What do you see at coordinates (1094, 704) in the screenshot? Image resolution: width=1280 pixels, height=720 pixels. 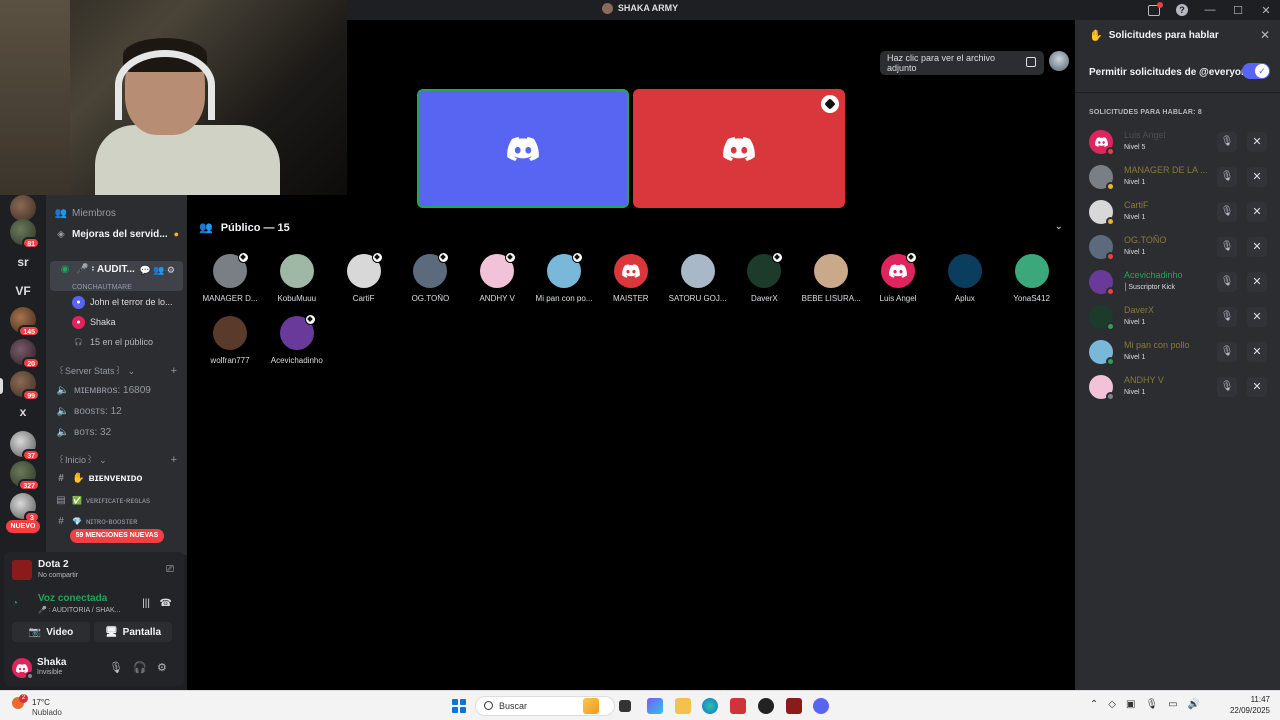 I see `chevron-up-icon: ⌃` at bounding box center [1094, 704].